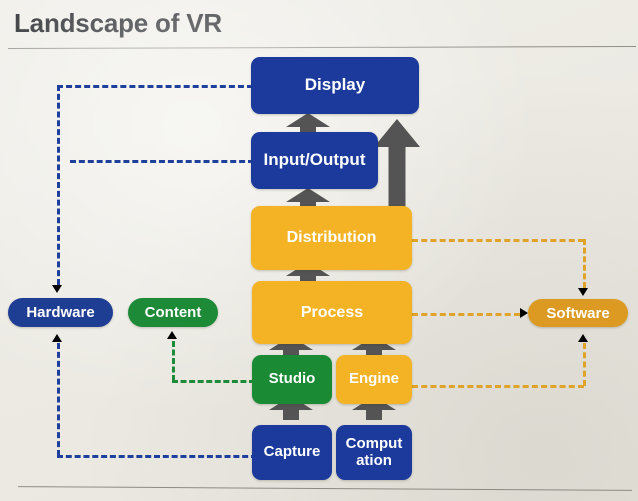 The height and width of the screenshot is (501, 638). What do you see at coordinates (321, 47) in the screenshot?
I see `divider-top` at bounding box center [321, 47].